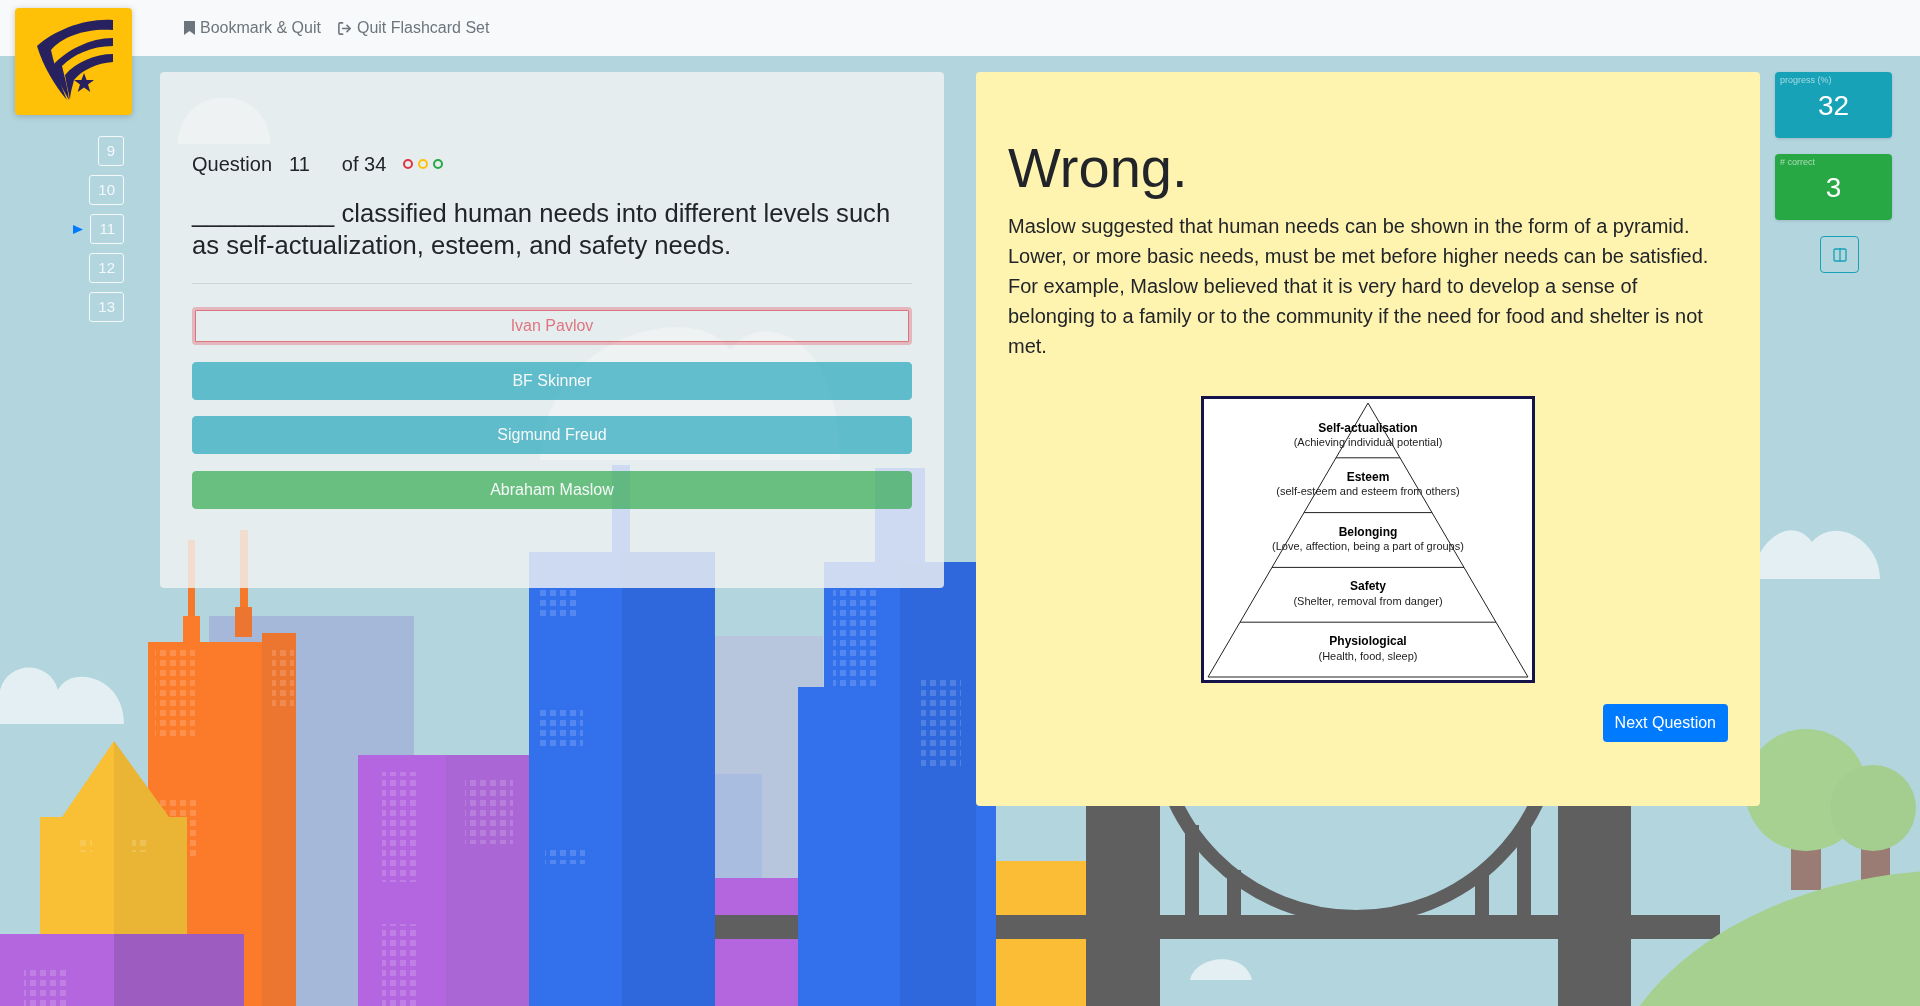 This screenshot has width=1920, height=1006. I want to click on columns-icon, so click(1839, 254).